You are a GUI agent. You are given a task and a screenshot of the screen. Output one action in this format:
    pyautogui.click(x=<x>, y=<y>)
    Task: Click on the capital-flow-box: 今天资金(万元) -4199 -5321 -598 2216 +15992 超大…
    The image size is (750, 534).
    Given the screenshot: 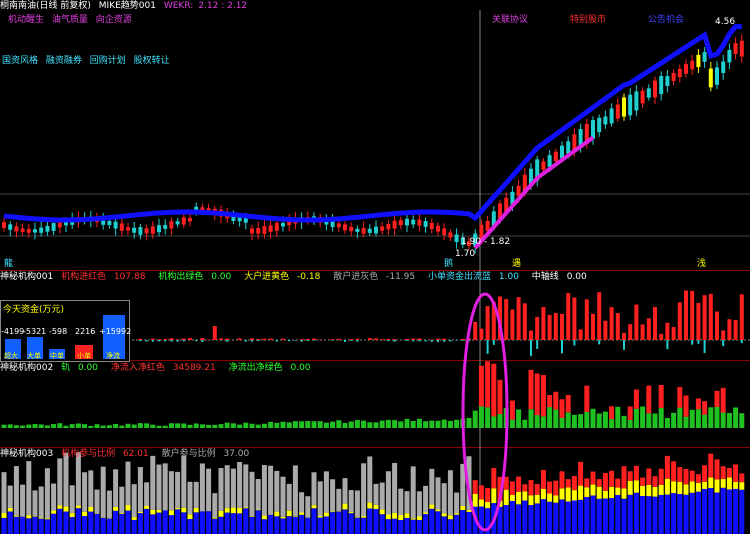 What is the action you would take?
    pyautogui.click(x=65, y=331)
    